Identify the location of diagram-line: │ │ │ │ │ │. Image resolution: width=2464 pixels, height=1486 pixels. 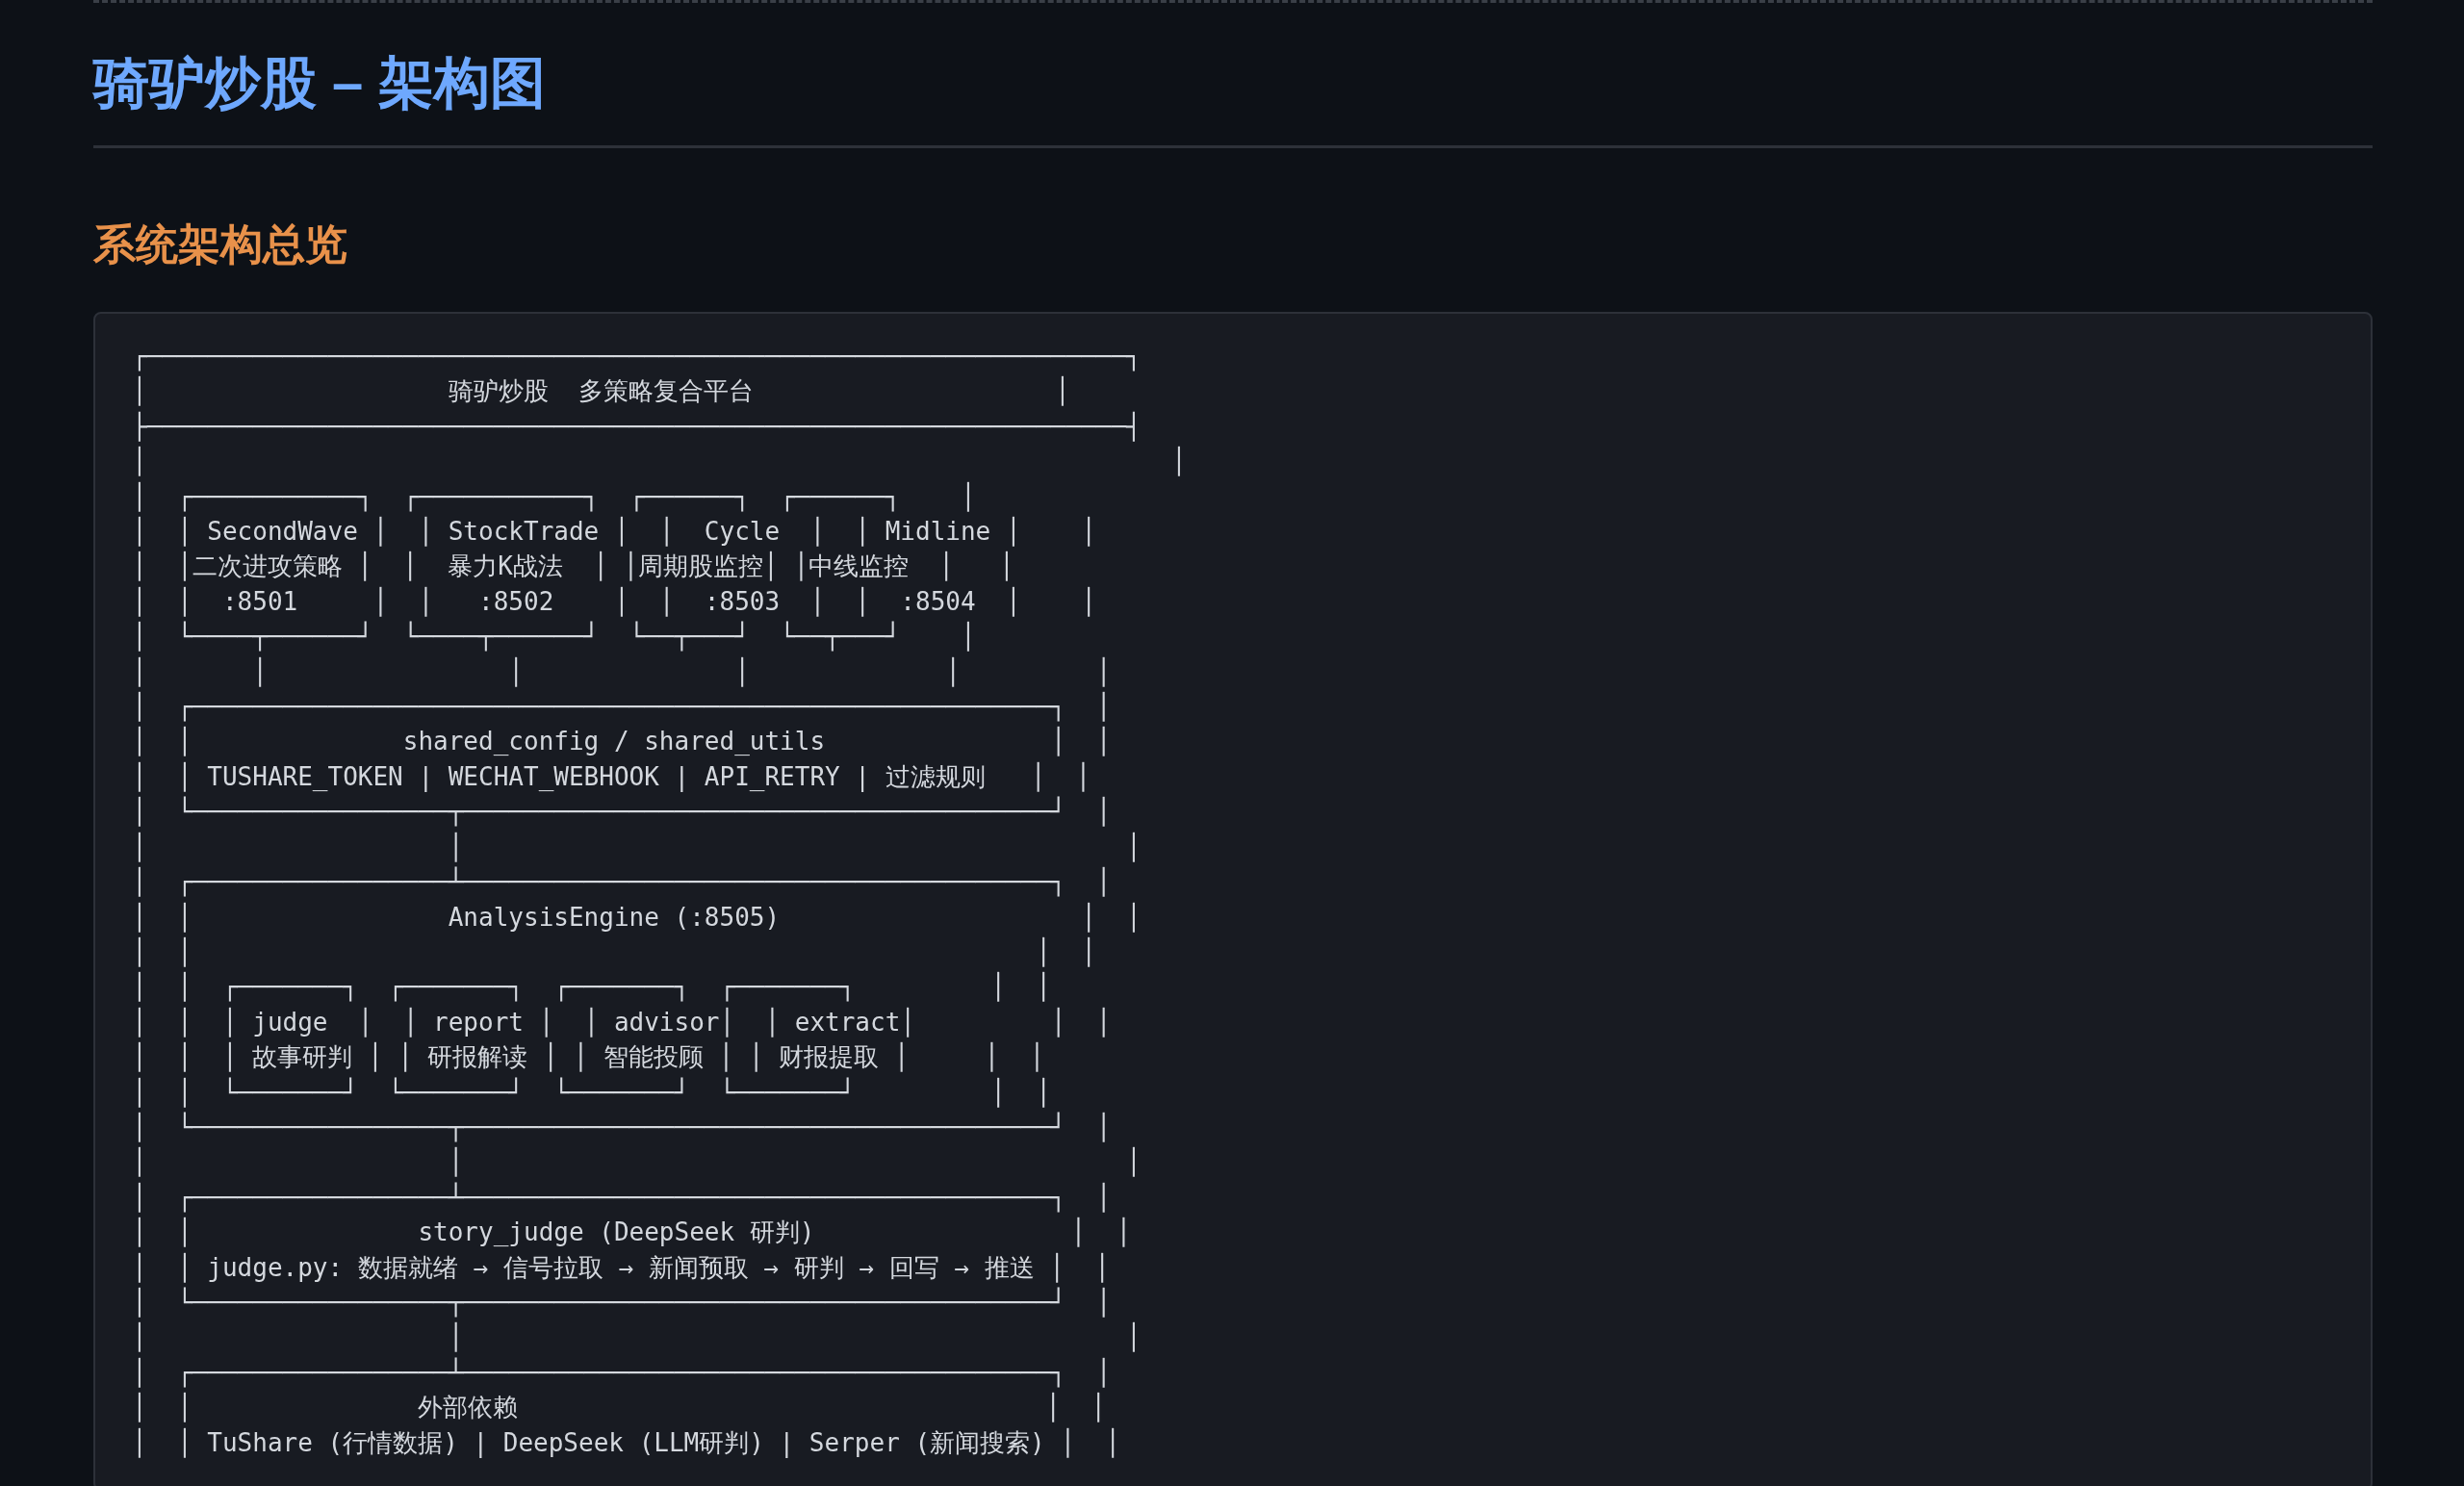
(622, 672).